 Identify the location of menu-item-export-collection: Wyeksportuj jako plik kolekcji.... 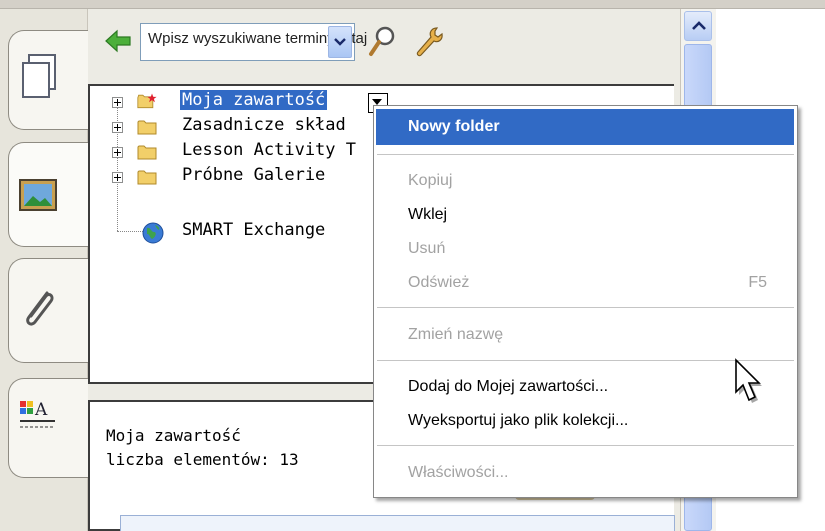
(518, 421).